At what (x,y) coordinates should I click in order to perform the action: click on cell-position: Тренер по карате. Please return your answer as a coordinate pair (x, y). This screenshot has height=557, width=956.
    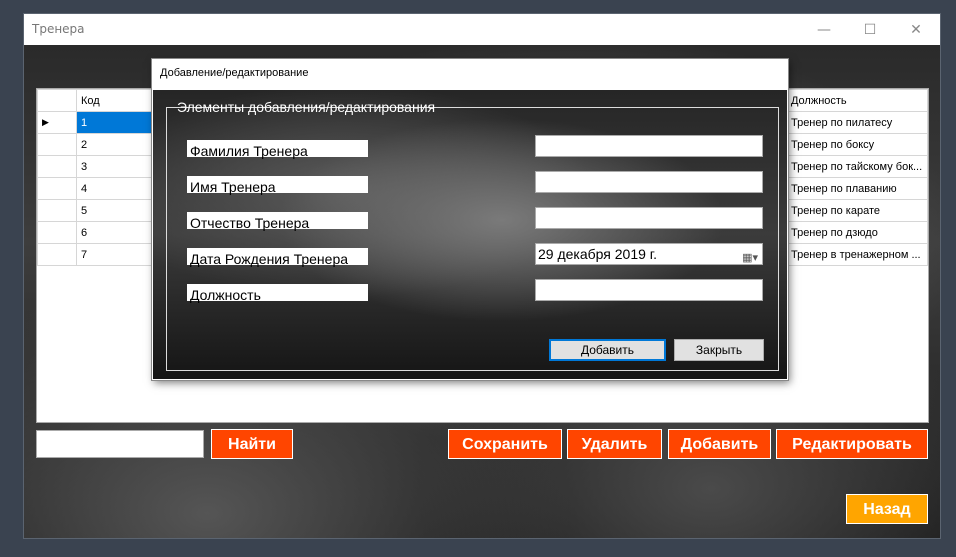
    Looking at the image, I should click on (857, 210).